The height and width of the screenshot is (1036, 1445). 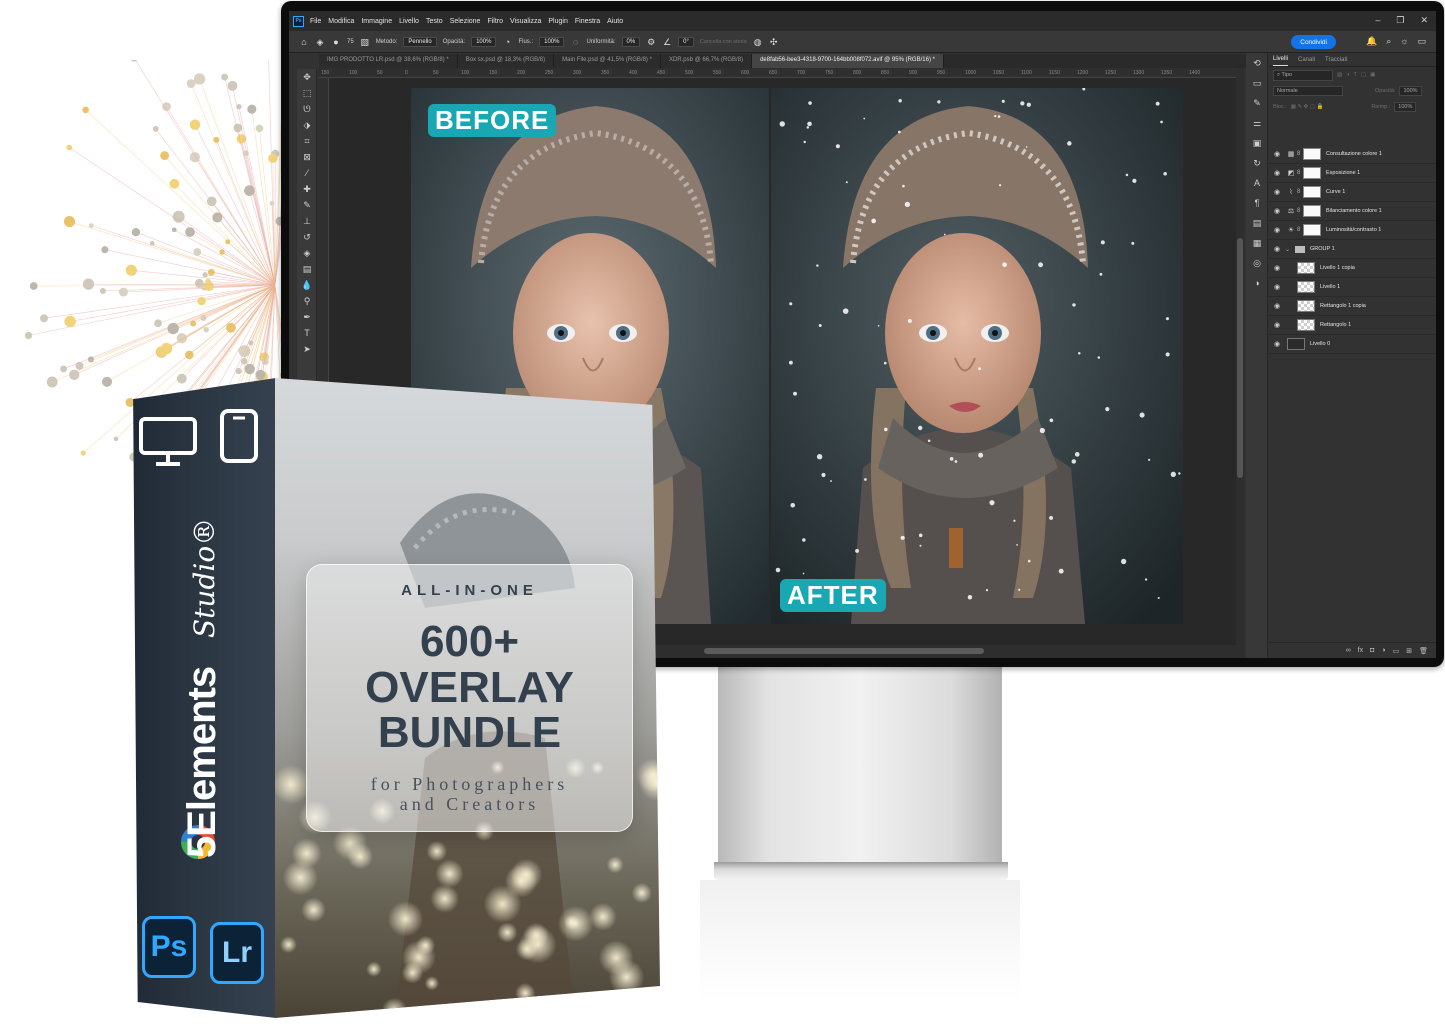 I want to click on add-mask-icon: ◘, so click(x=1372, y=650).